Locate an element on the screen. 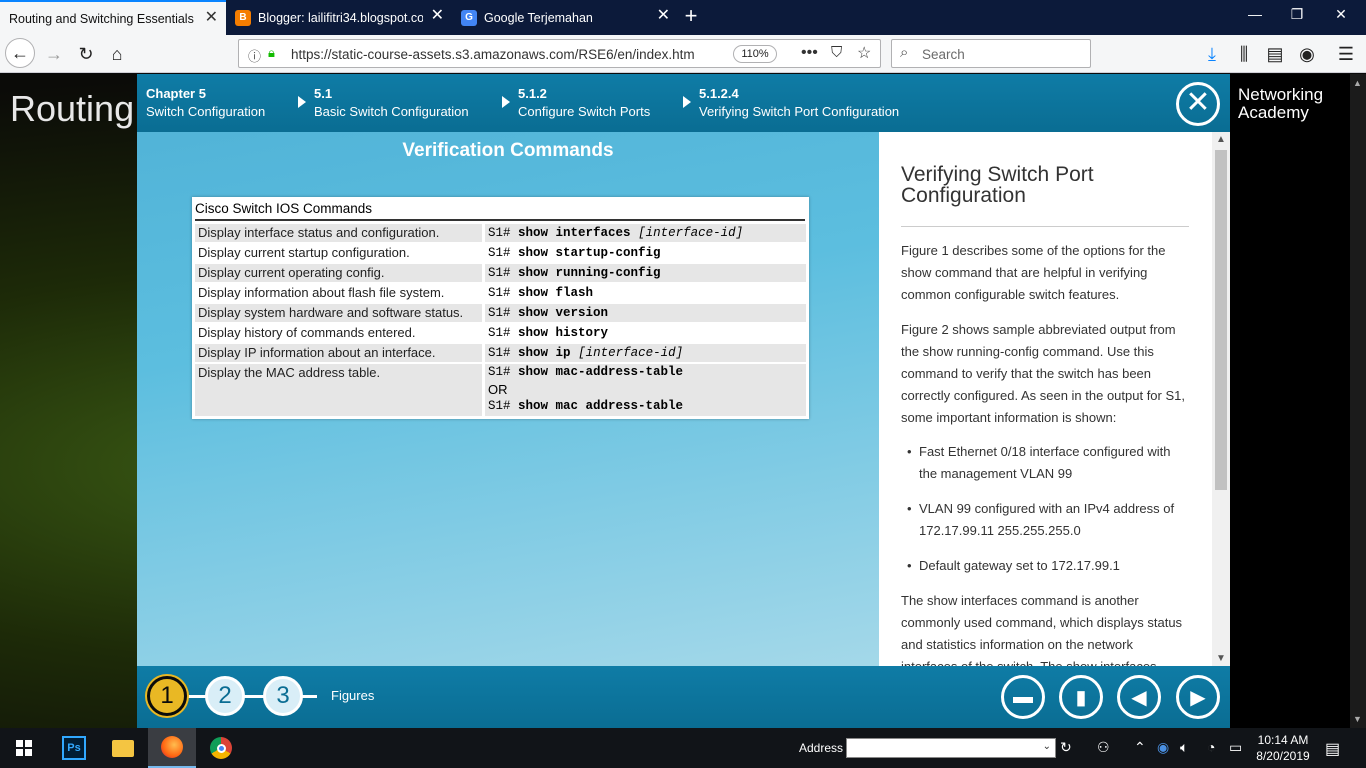  library-icon: ⫼ is located at coordinates (1244, 54).